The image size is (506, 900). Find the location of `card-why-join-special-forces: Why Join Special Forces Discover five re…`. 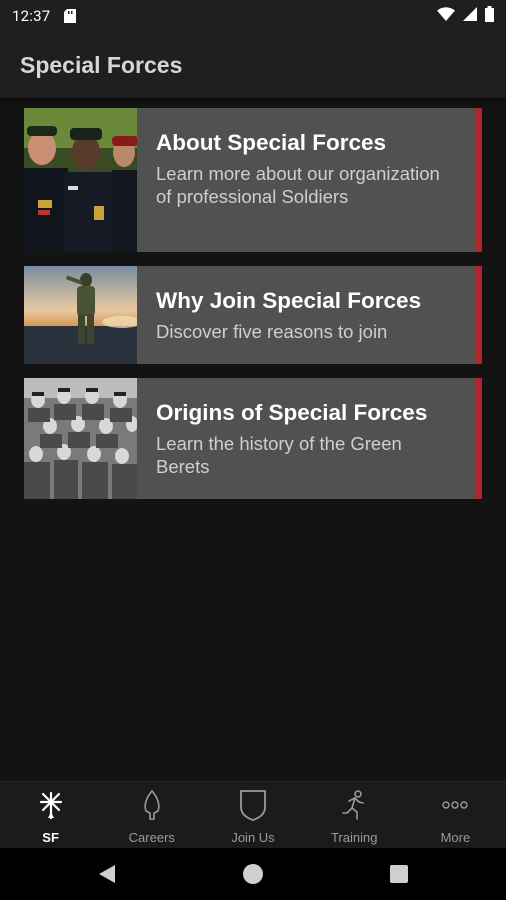

card-why-join-special-forces: Why Join Special Forces Discover five re… is located at coordinates (253, 315).